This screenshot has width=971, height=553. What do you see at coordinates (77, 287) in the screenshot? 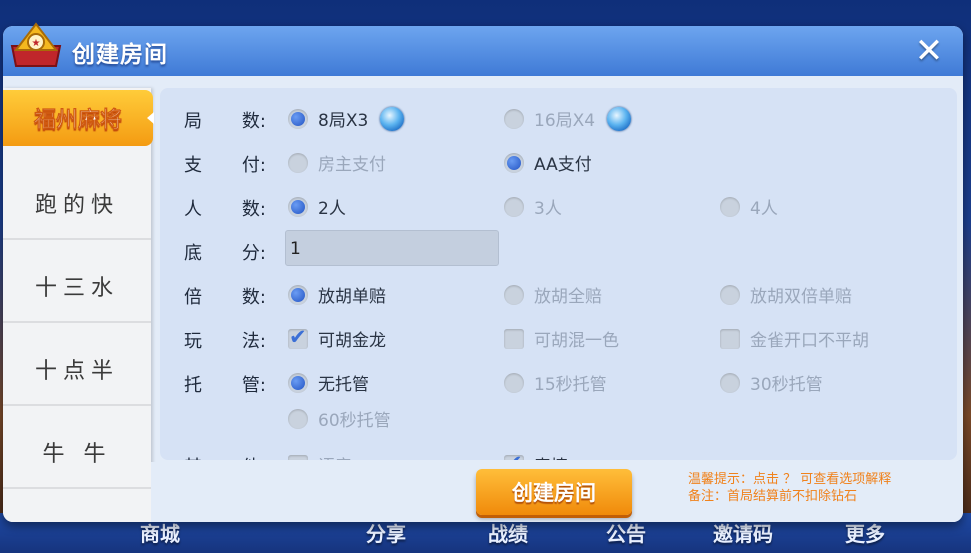
I see `tab-shisanshui: 十三水` at bounding box center [77, 287].